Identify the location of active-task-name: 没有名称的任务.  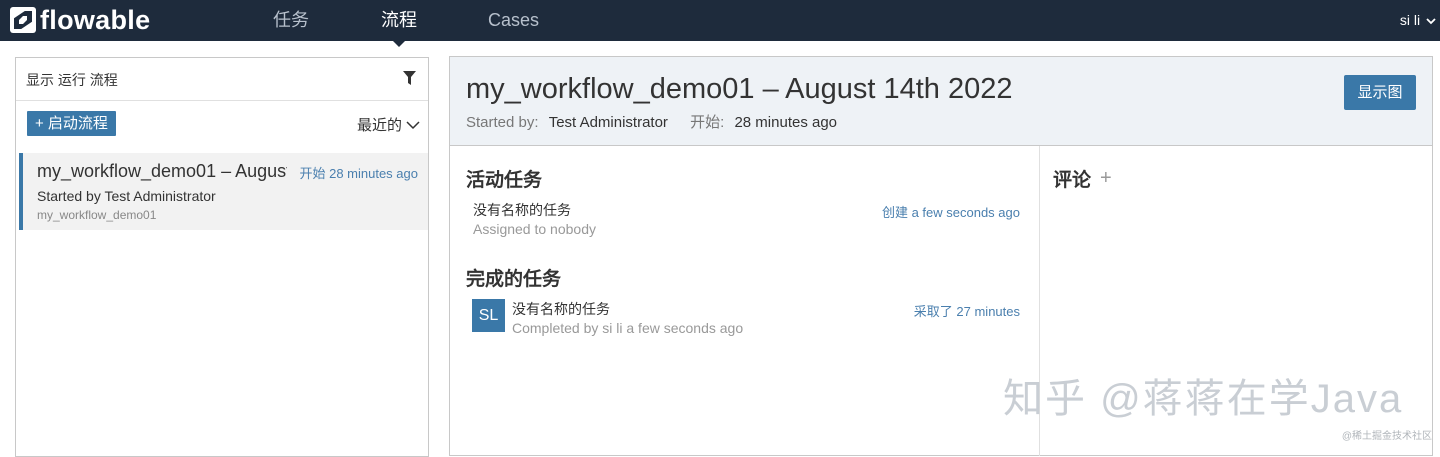
(522, 210).